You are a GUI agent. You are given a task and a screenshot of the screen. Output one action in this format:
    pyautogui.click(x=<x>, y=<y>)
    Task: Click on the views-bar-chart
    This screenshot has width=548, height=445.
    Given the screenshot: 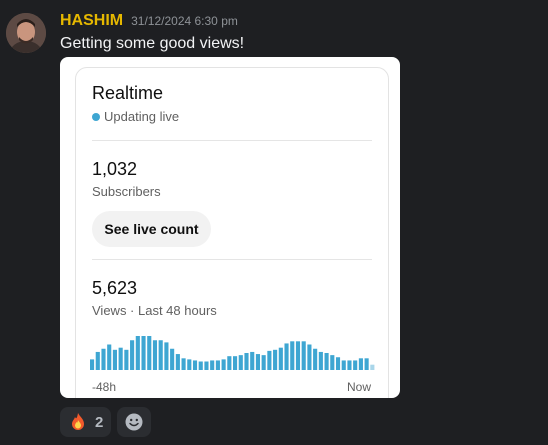 What is the action you would take?
    pyautogui.click(x=232, y=353)
    